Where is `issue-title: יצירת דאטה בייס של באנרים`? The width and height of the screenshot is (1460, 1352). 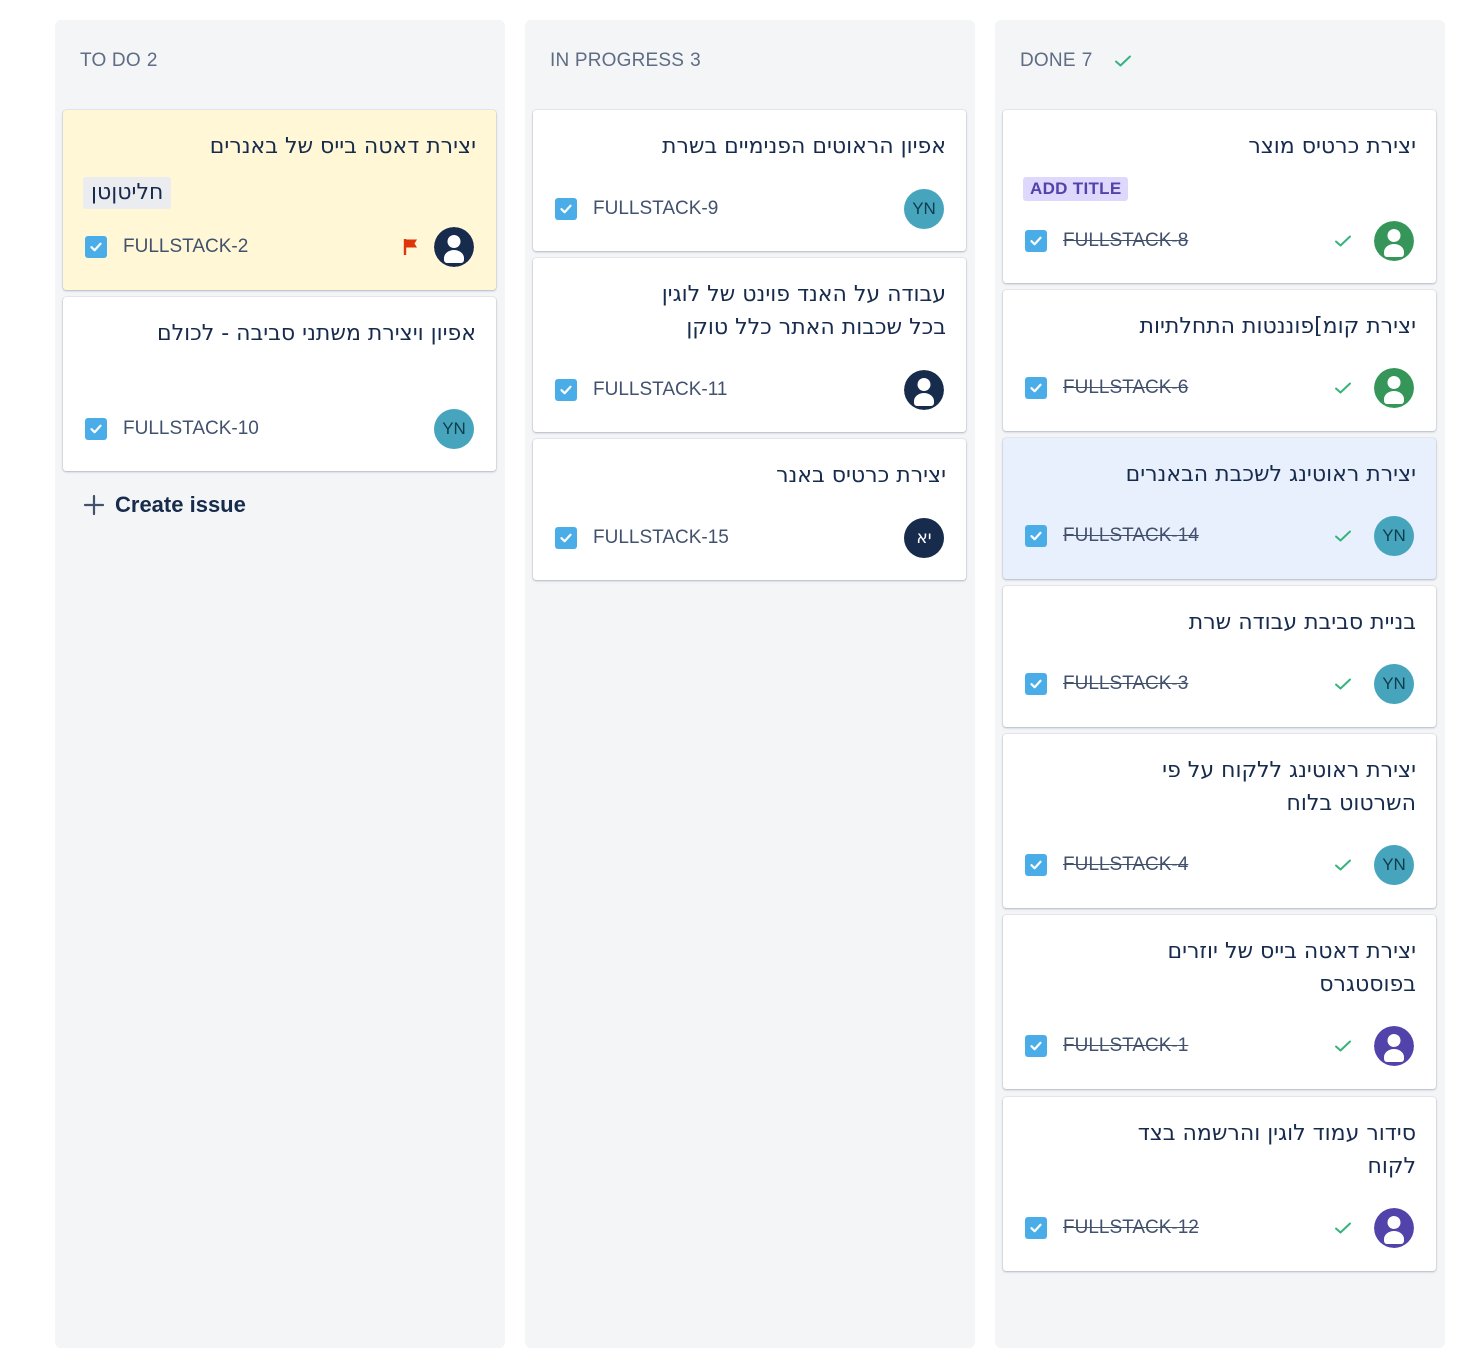 issue-title: יצירת דאטה בייס של באנרים is located at coordinates (342, 146).